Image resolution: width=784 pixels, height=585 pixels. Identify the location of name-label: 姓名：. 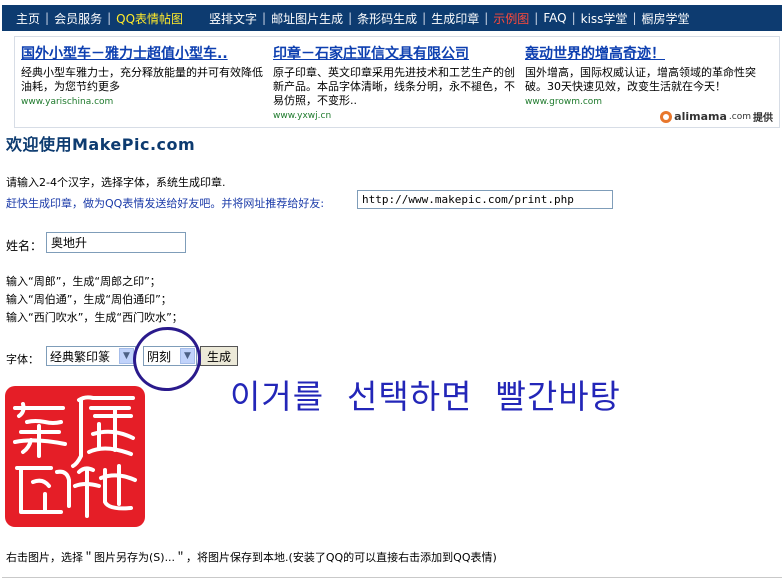
(24, 246).